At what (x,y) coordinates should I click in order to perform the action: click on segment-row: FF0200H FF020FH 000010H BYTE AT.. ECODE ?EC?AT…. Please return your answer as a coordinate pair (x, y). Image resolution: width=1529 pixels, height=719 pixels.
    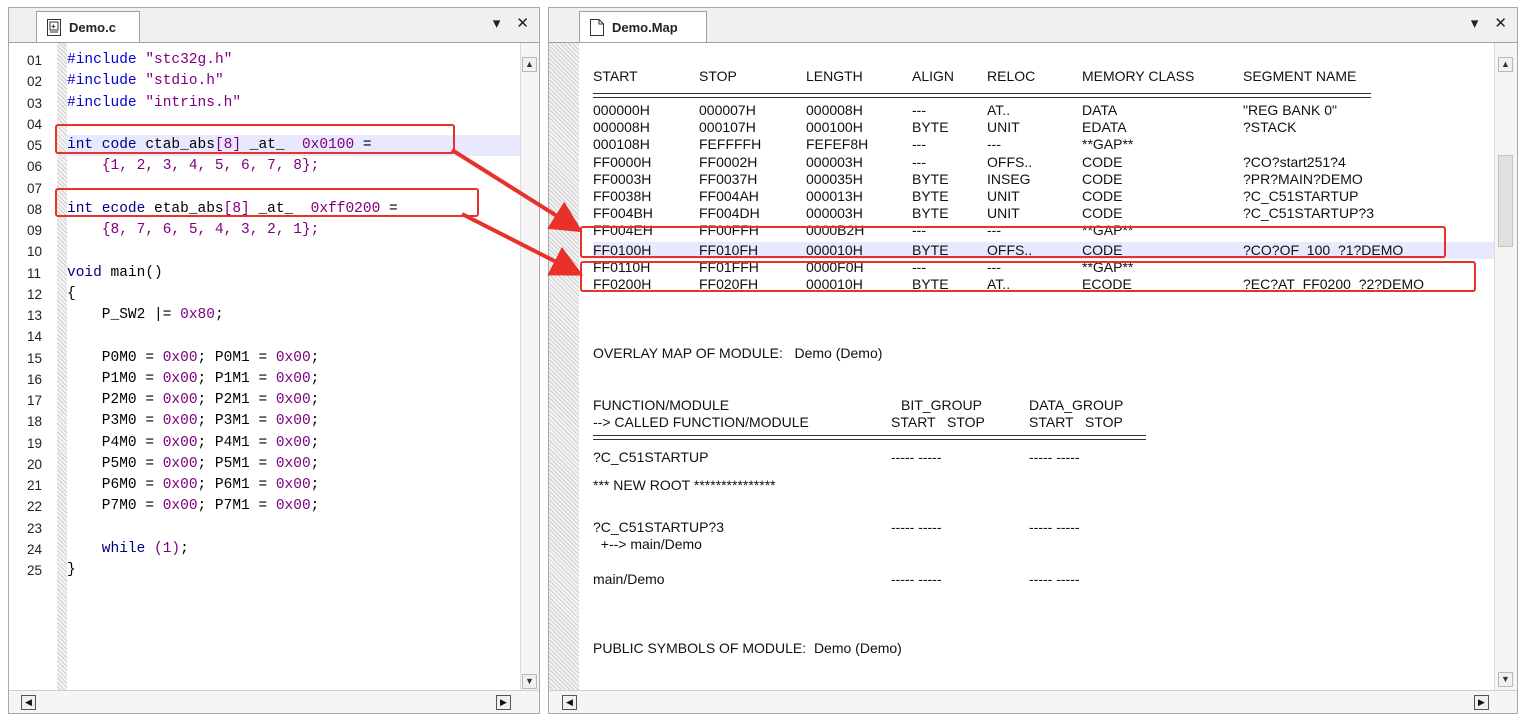
    Looking at the image, I should click on (1044, 284).